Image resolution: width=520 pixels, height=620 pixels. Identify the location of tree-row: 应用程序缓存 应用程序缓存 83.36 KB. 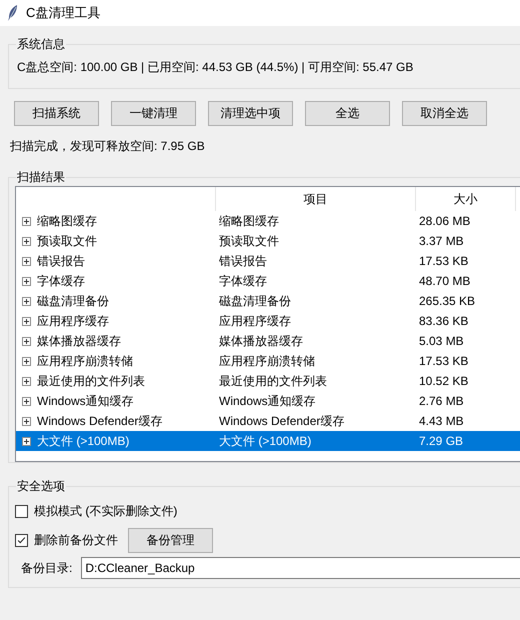
(268, 321).